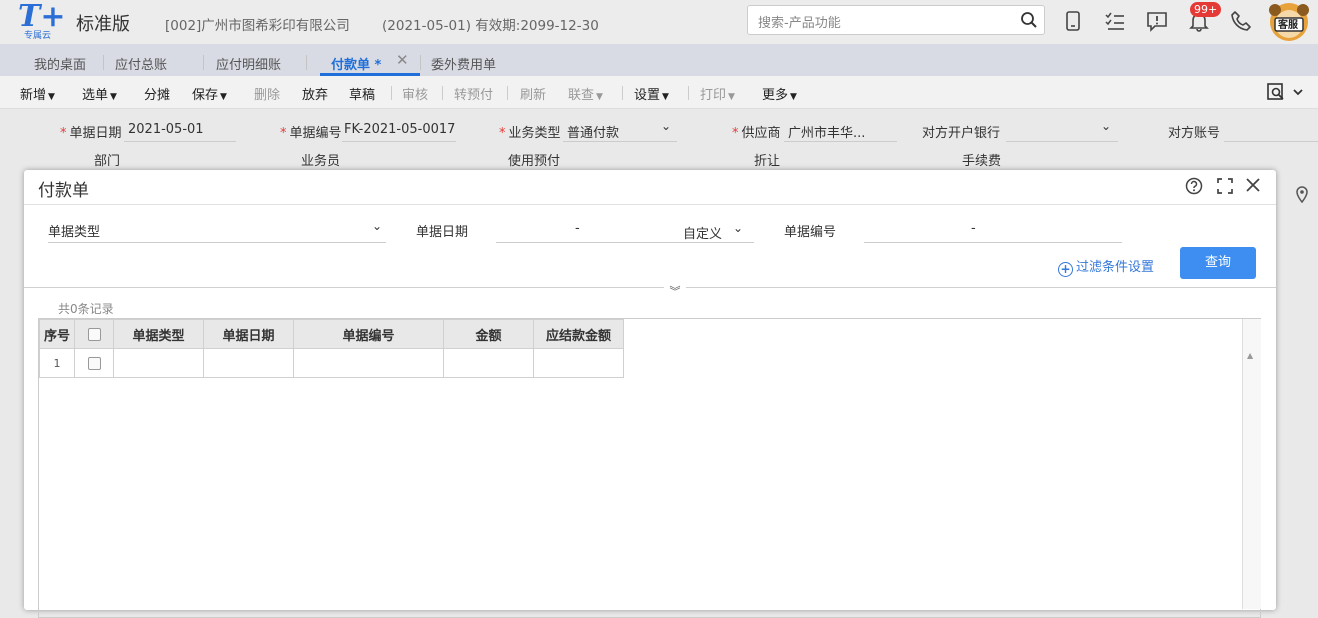  Describe the element at coordinates (647, 95) in the screenshot. I see `settings-label: 设置` at that location.